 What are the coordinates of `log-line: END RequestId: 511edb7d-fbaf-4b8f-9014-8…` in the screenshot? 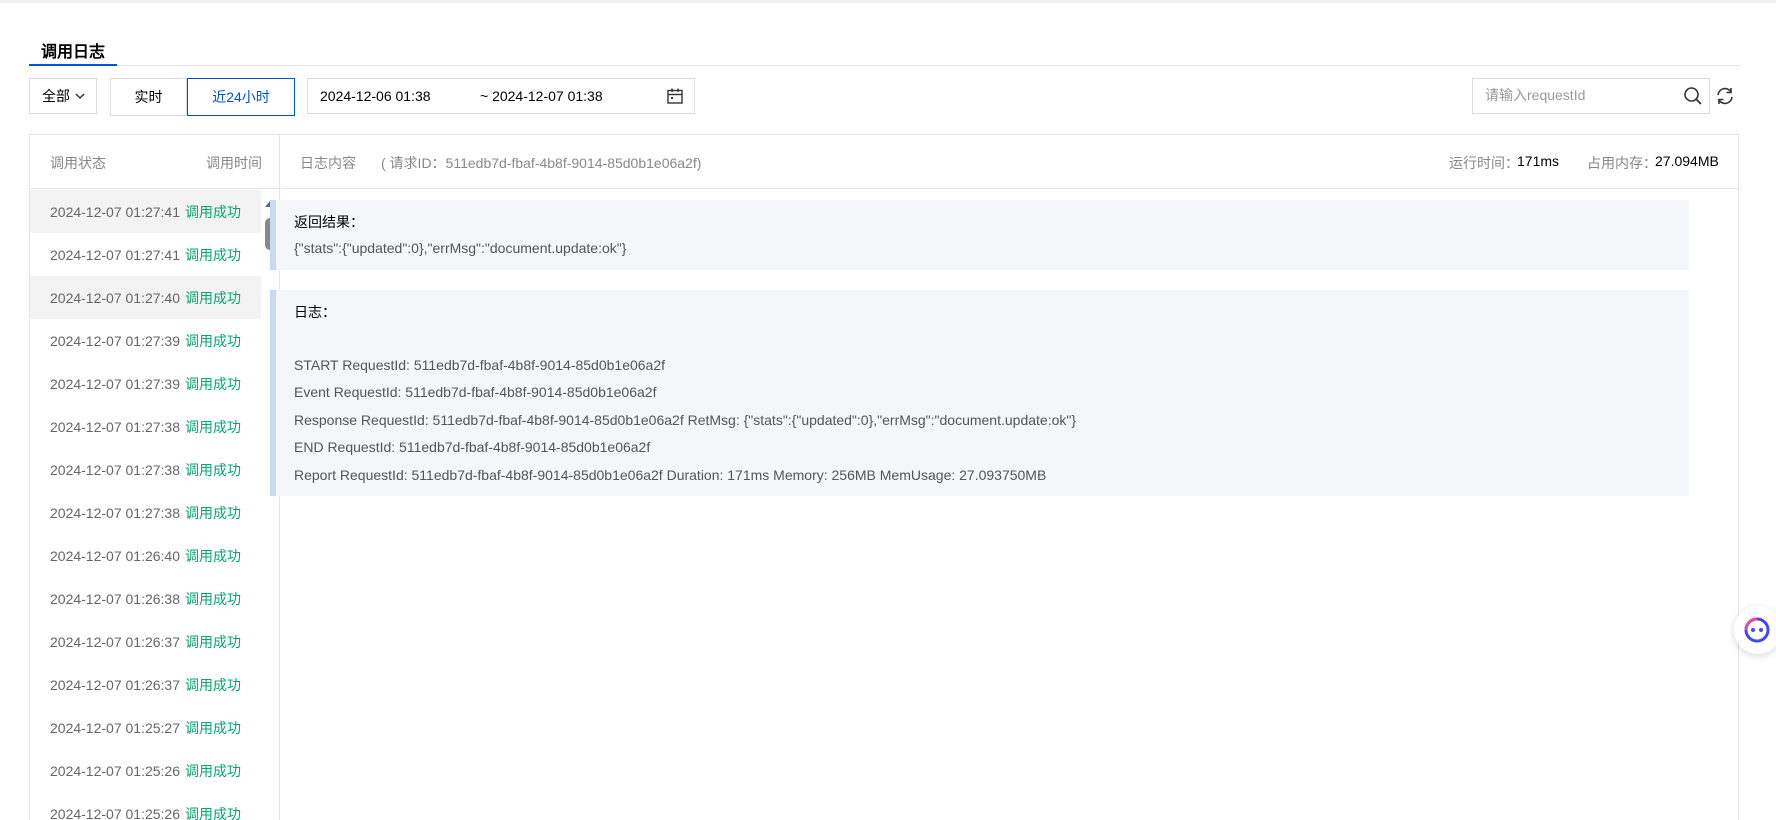 It's located at (472, 447).